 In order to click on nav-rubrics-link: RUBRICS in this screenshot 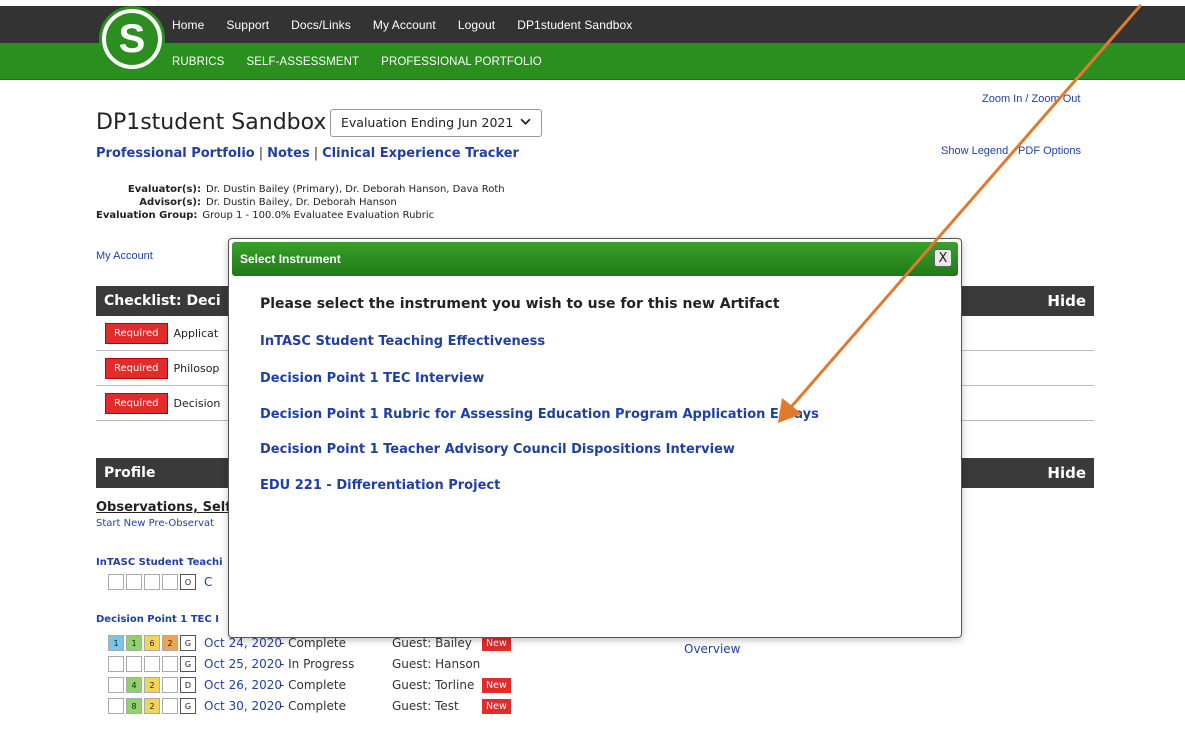, I will do `click(198, 62)`.